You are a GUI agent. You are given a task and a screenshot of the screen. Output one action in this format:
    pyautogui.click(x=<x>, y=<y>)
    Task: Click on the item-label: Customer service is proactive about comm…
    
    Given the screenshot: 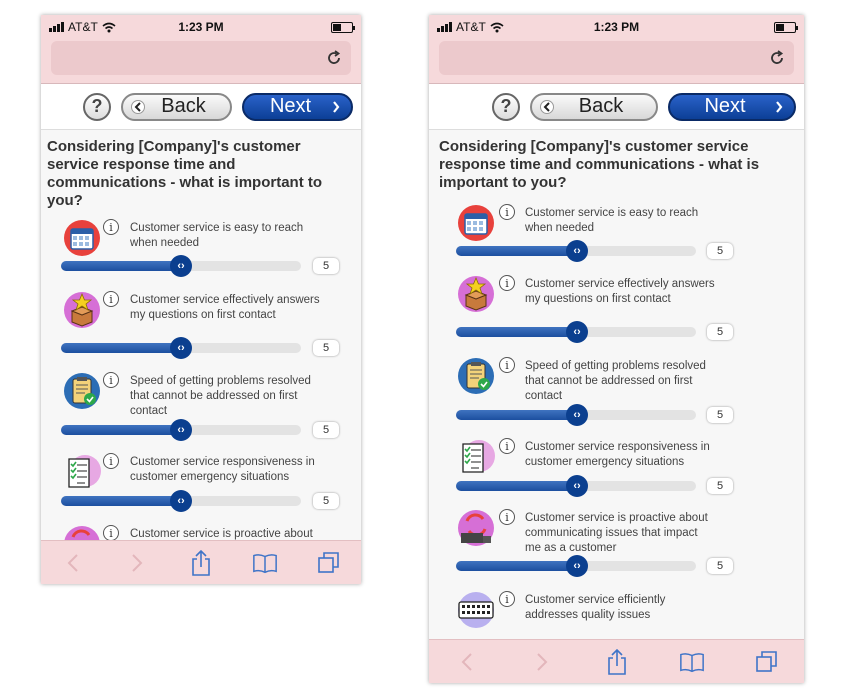 What is the action you would take?
    pyautogui.click(x=616, y=533)
    